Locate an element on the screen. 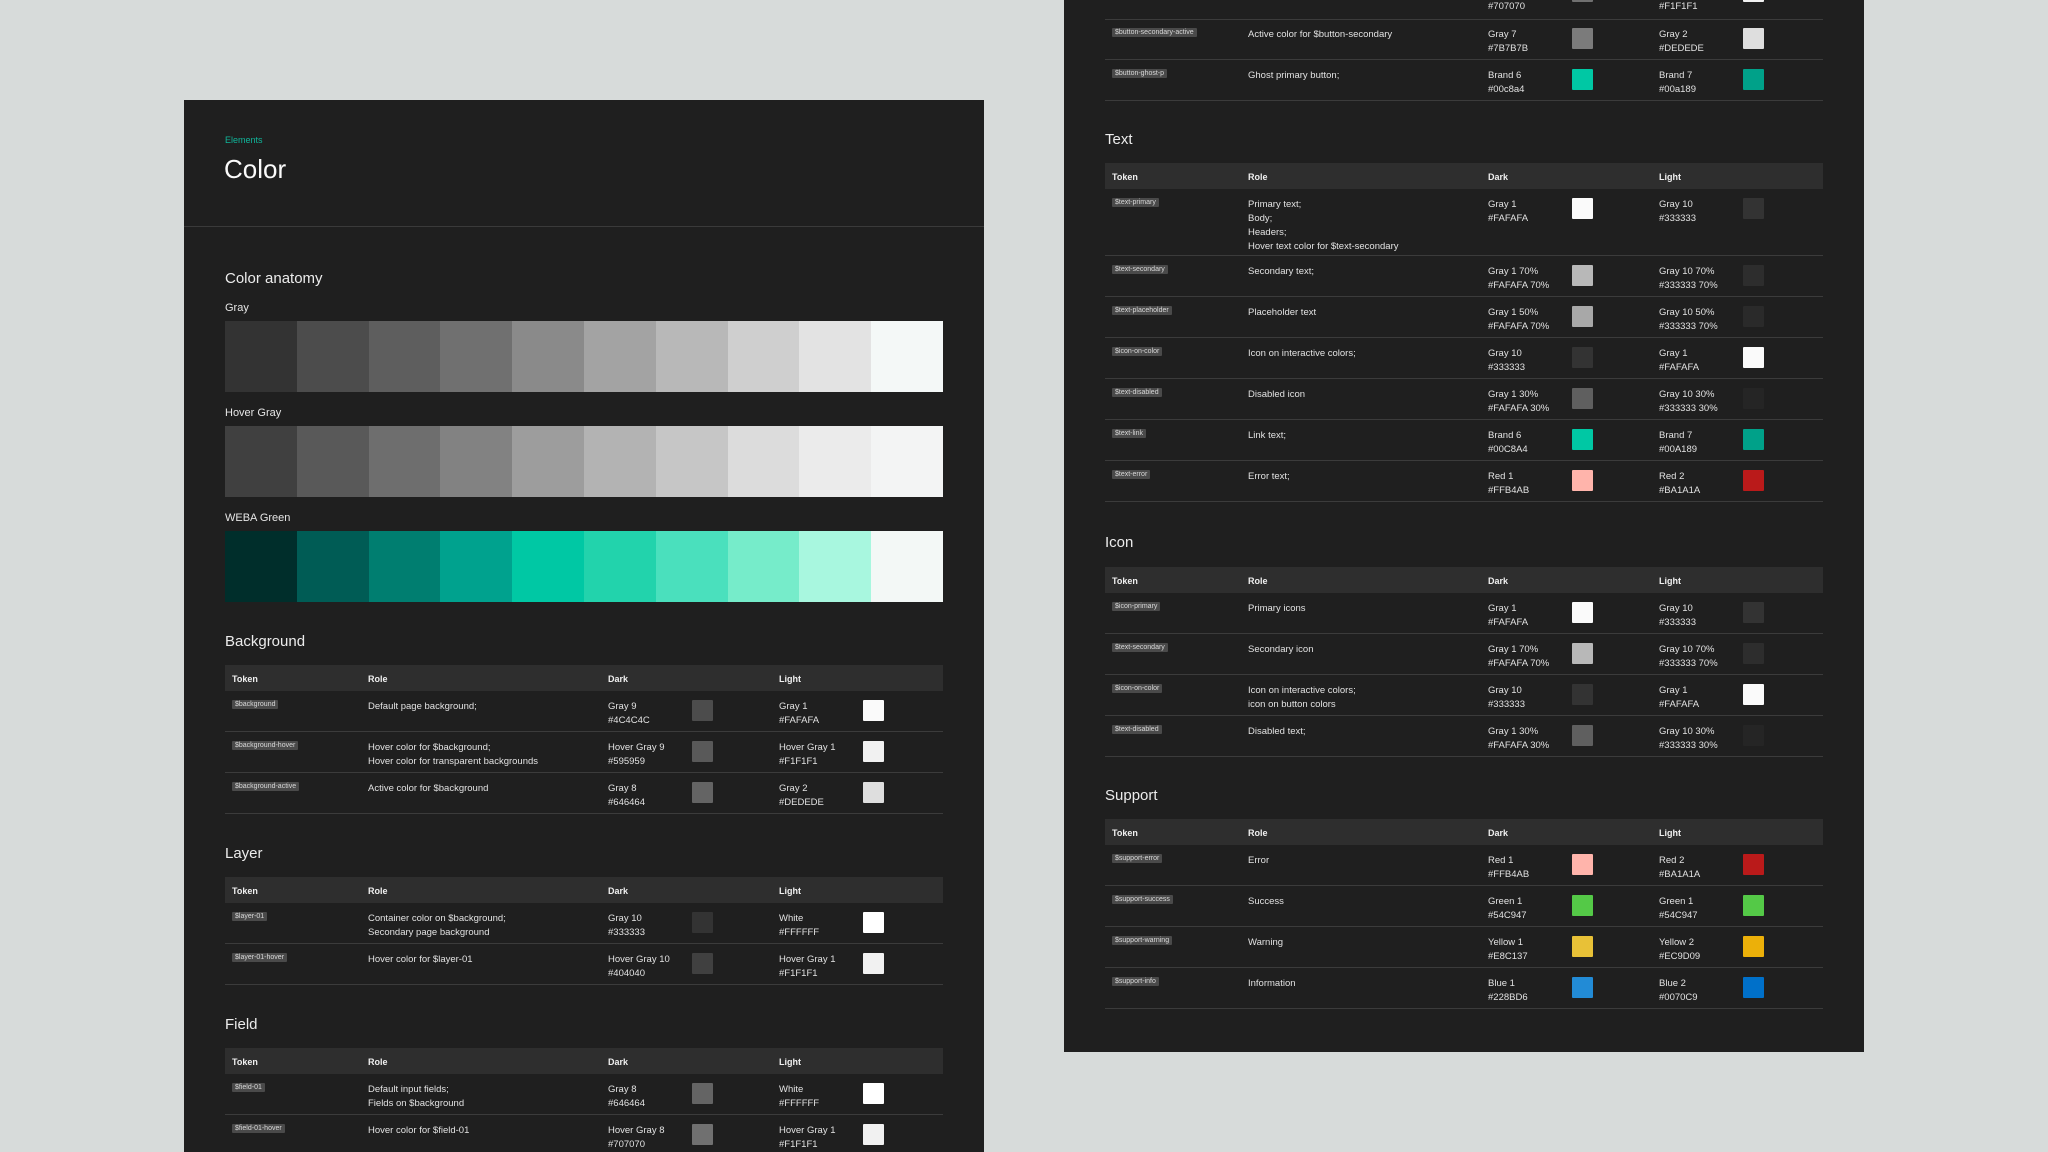 This screenshot has width=2048, height=1152. light-value: Yellow 2 #EC9D09 is located at coordinates (1680, 949).